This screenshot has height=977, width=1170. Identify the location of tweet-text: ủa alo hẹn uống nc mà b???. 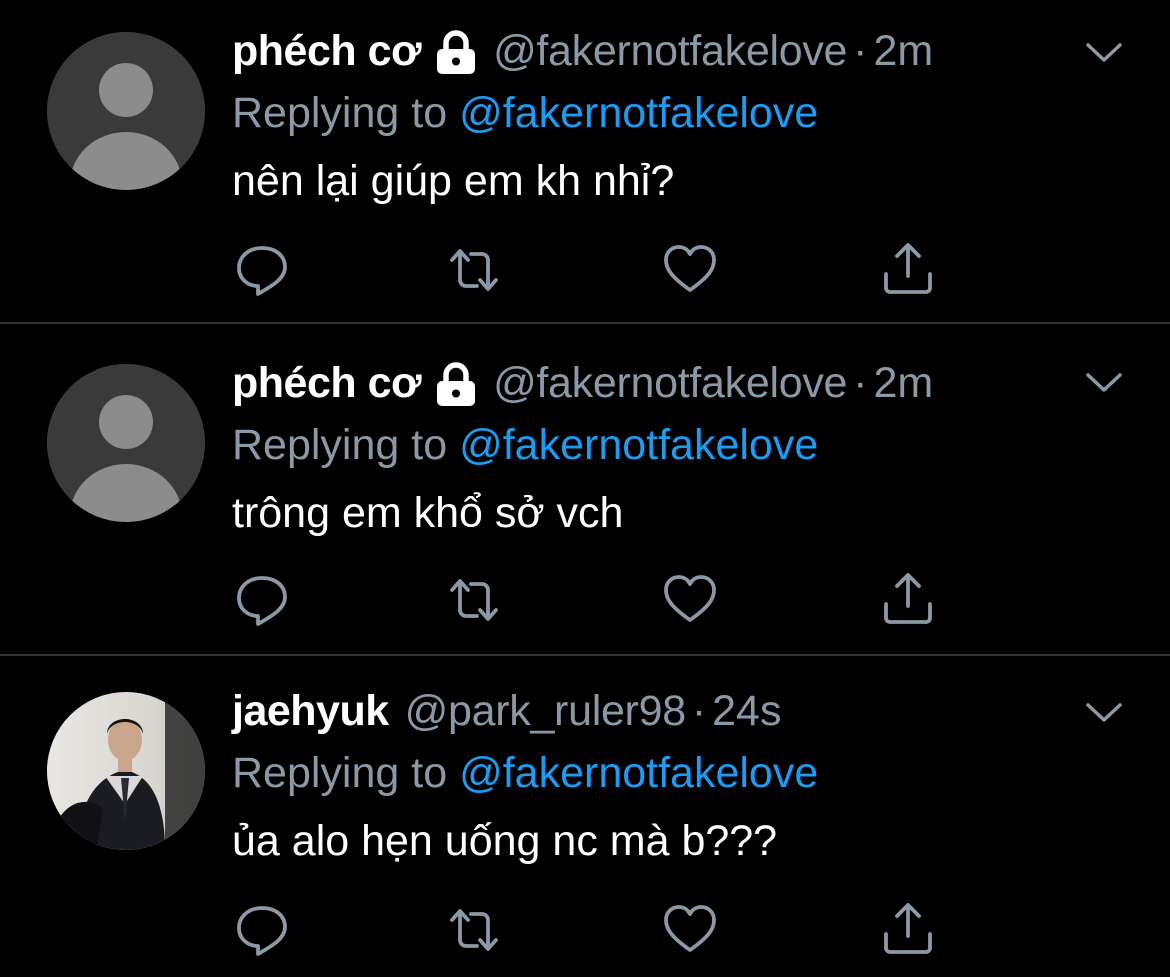
(505, 841).